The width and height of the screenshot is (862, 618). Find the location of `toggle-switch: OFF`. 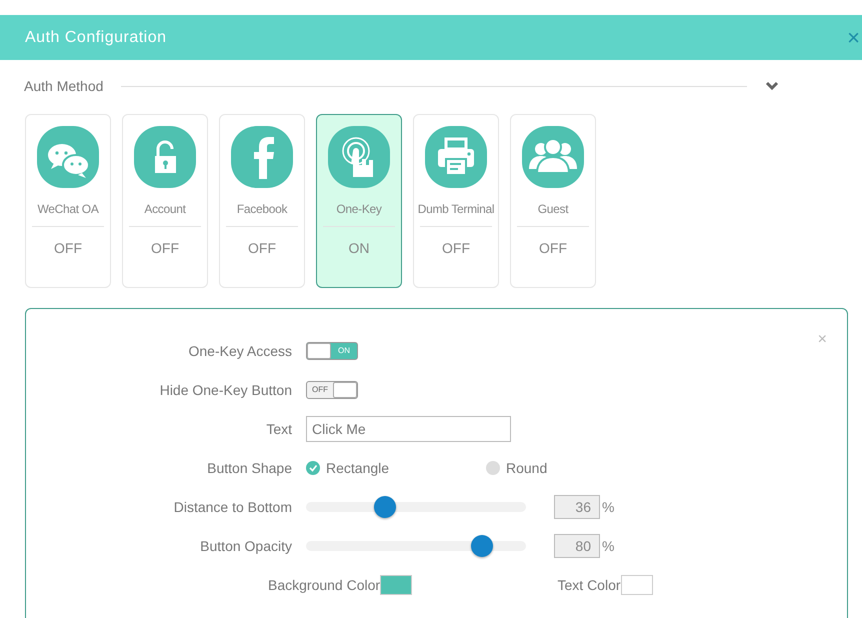

toggle-switch: OFF is located at coordinates (332, 389).